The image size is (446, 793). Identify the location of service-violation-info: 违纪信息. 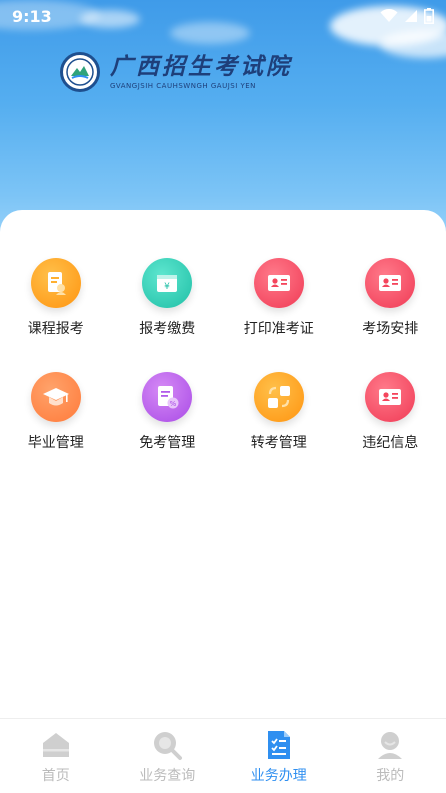
(390, 412).